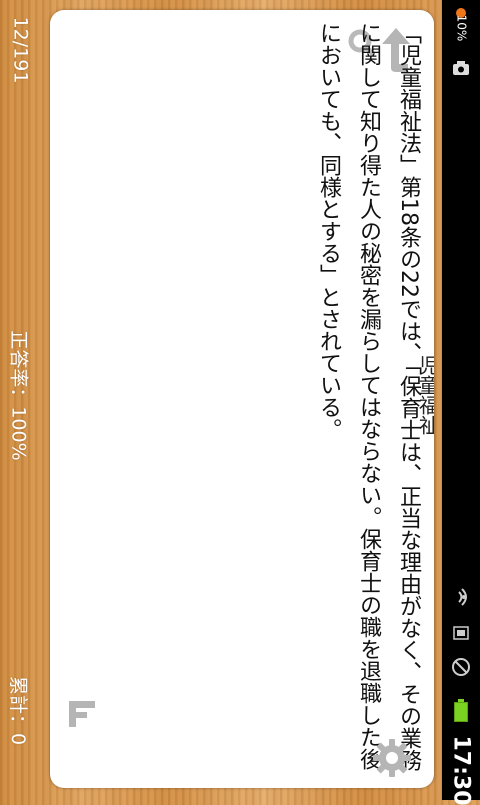 This screenshot has width=480, height=805. I want to click on total-count: 累計：0, so click(20, 710).